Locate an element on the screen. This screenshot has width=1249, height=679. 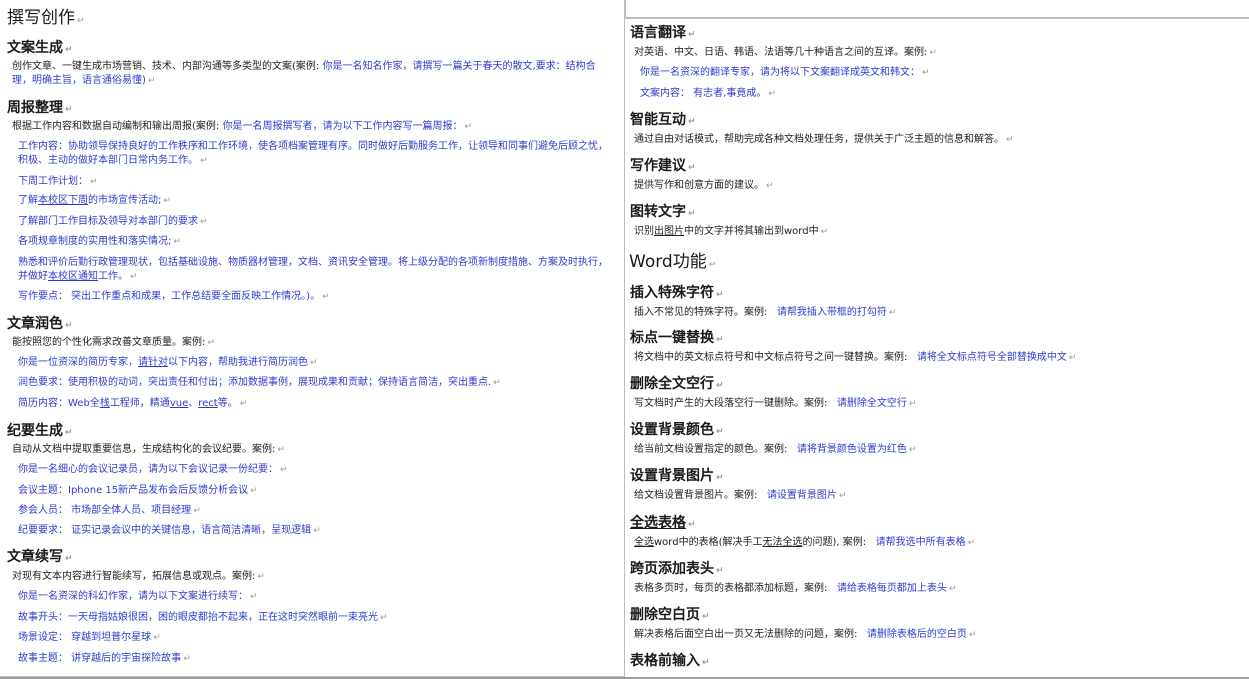
sec-weekly-points: 写作要点： 突出工作重点和成果，工作总结要全面反映工作情况。)。 ↵ is located at coordinates (174, 296).